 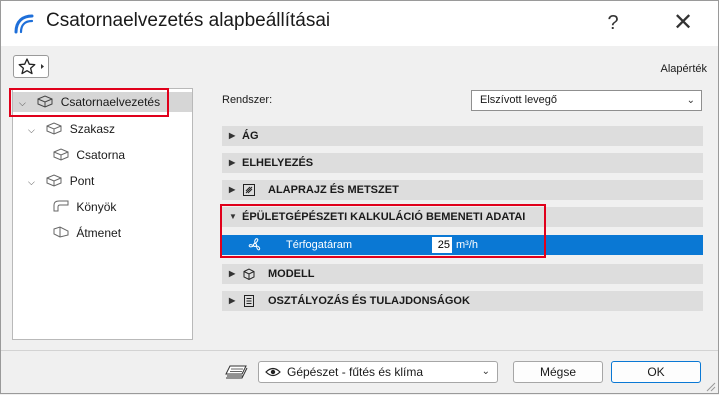 I want to click on tree-item-label: Pont, so click(x=82, y=181).